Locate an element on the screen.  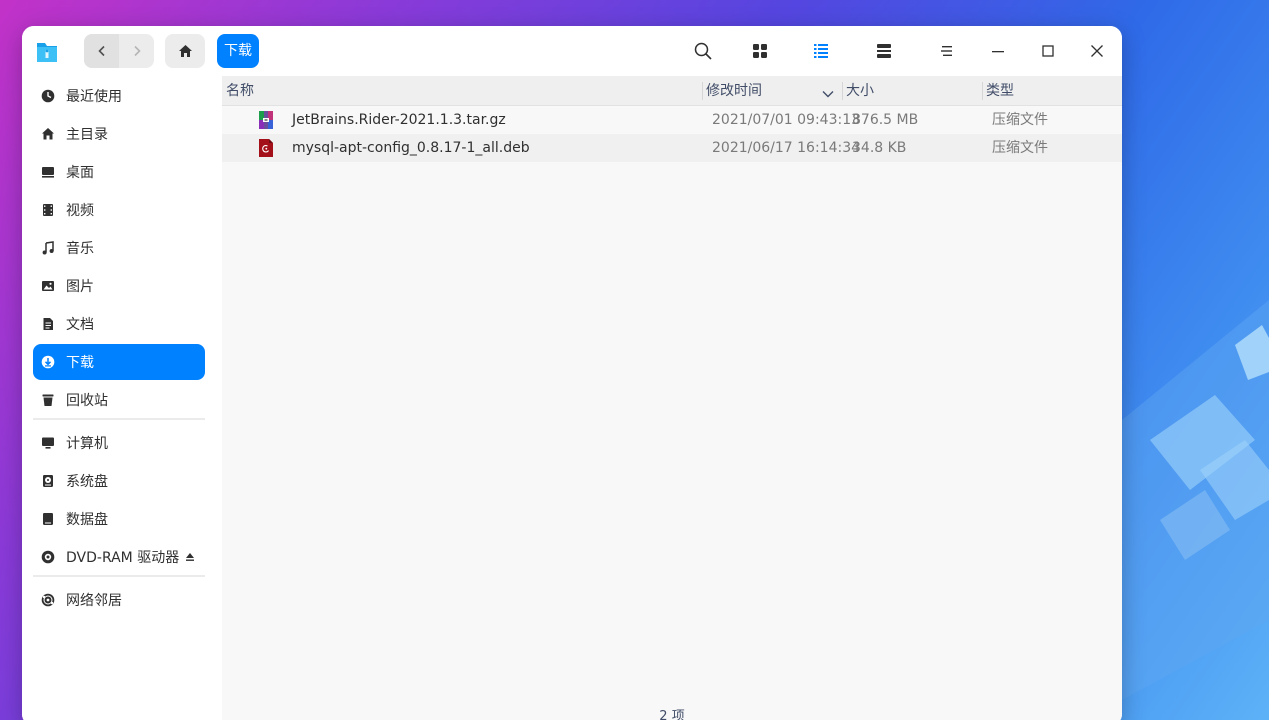
list-view-icon is located at coordinates (821, 51).